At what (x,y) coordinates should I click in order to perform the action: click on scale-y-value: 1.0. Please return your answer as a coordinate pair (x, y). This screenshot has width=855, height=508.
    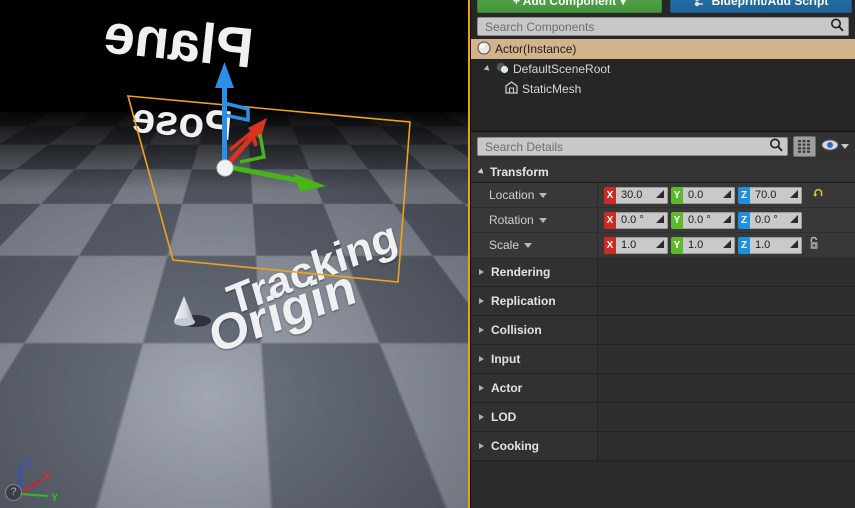
    Looking at the image, I should click on (696, 245).